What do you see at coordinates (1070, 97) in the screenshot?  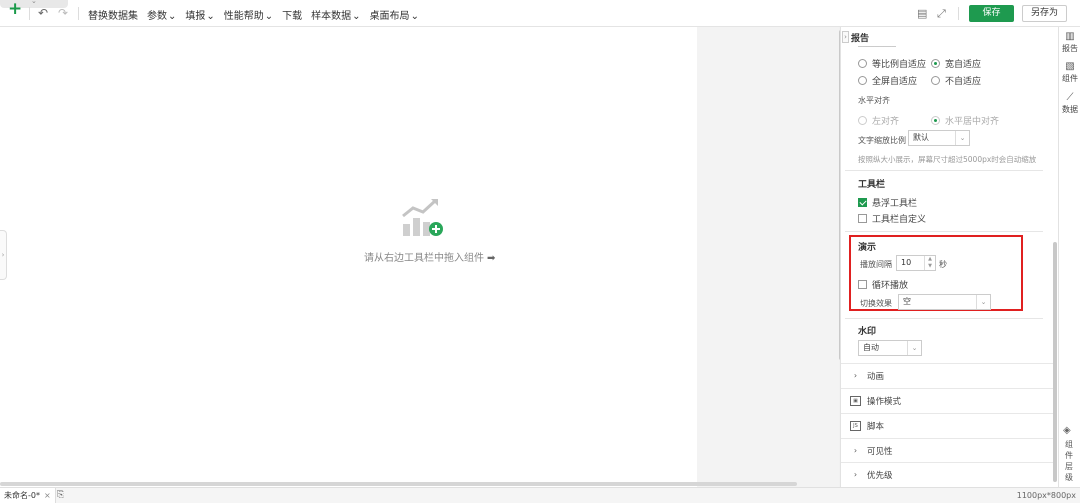 I see `data-icon: ⟋` at bounding box center [1070, 97].